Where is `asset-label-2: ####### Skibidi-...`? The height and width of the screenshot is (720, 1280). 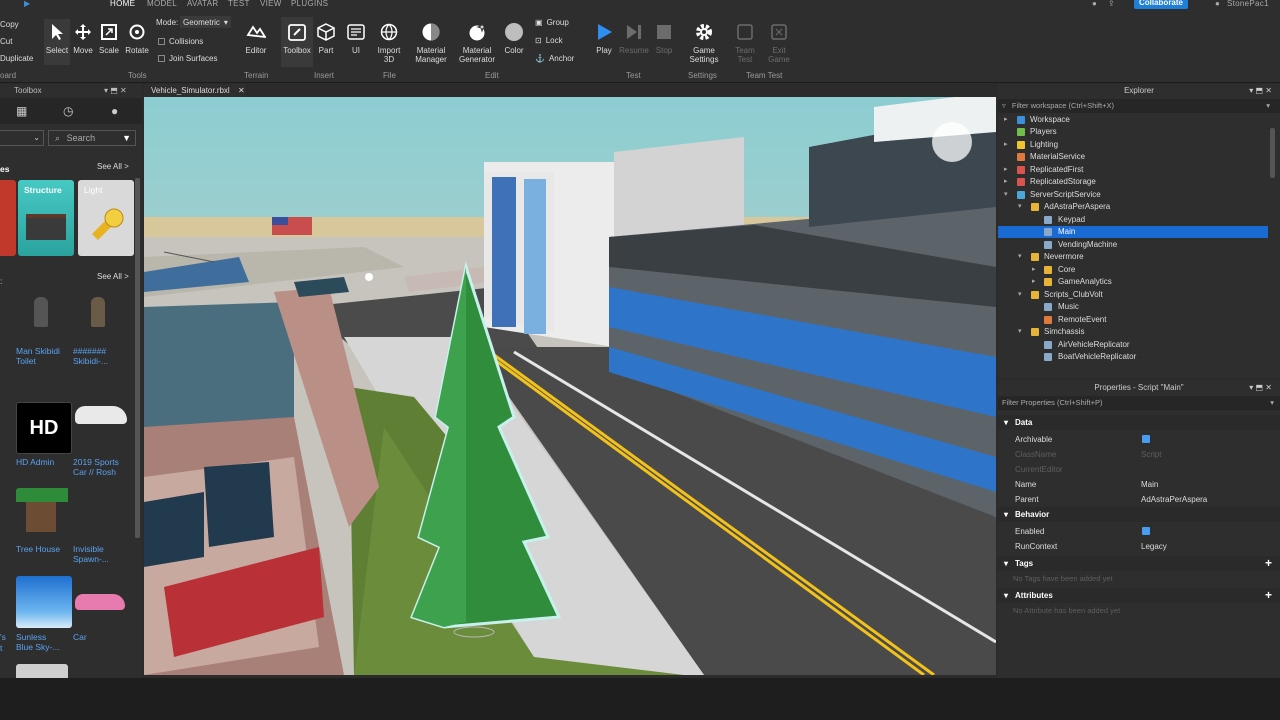
asset-label-2: ####### Skibidi-... is located at coordinates (103, 356).